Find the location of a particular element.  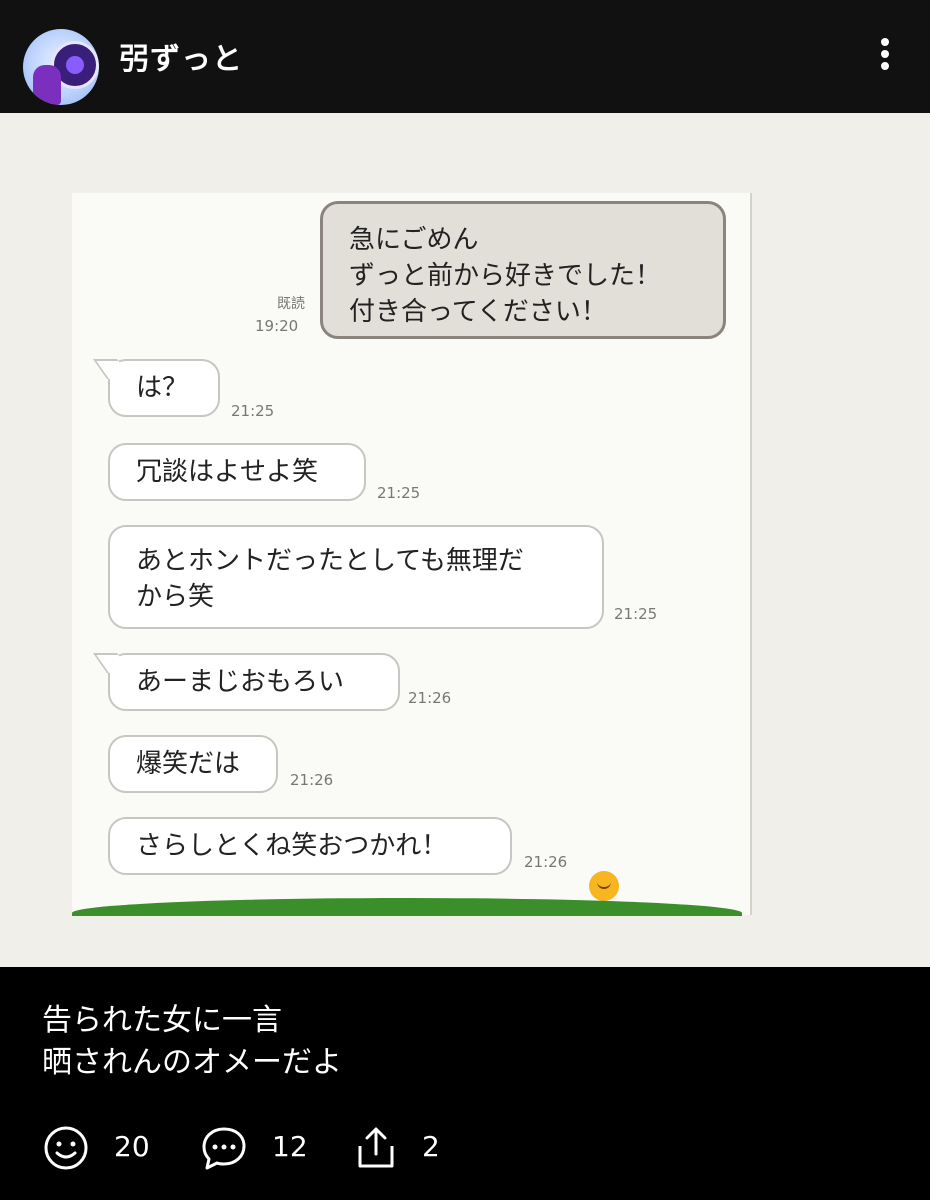

post-header: 弜ずっと is located at coordinates (465, 56).